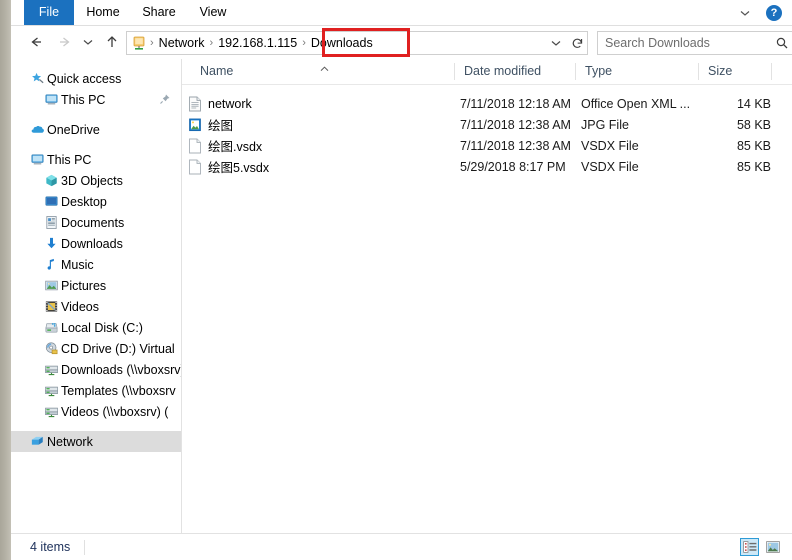 Image resolution: width=792 pixels, height=560 pixels. What do you see at coordinates (235, 147) in the screenshot?
I see `file-name-label: 绘图.vsdx` at bounding box center [235, 147].